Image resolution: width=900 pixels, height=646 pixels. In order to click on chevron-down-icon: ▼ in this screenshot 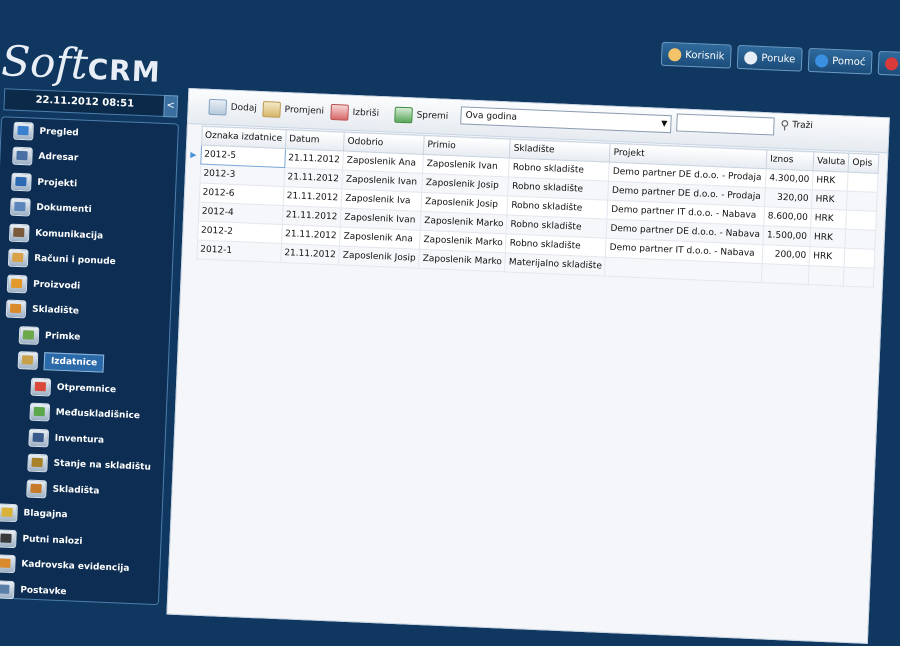, I will do `click(664, 123)`.